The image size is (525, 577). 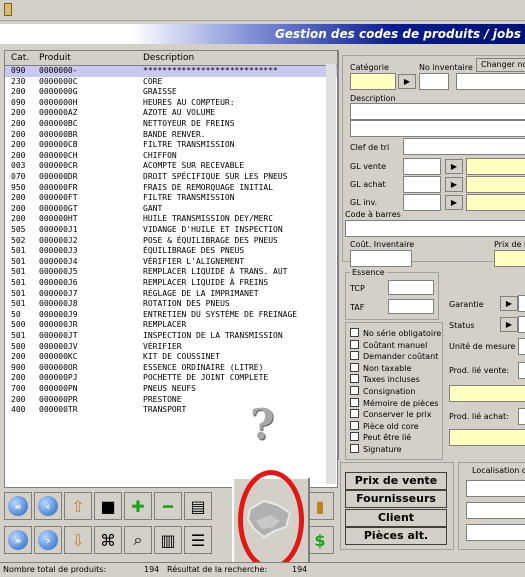 What do you see at coordinates (396, 499) in the screenshot?
I see `fournisseurs-button: Fournisseurs` at bounding box center [396, 499].